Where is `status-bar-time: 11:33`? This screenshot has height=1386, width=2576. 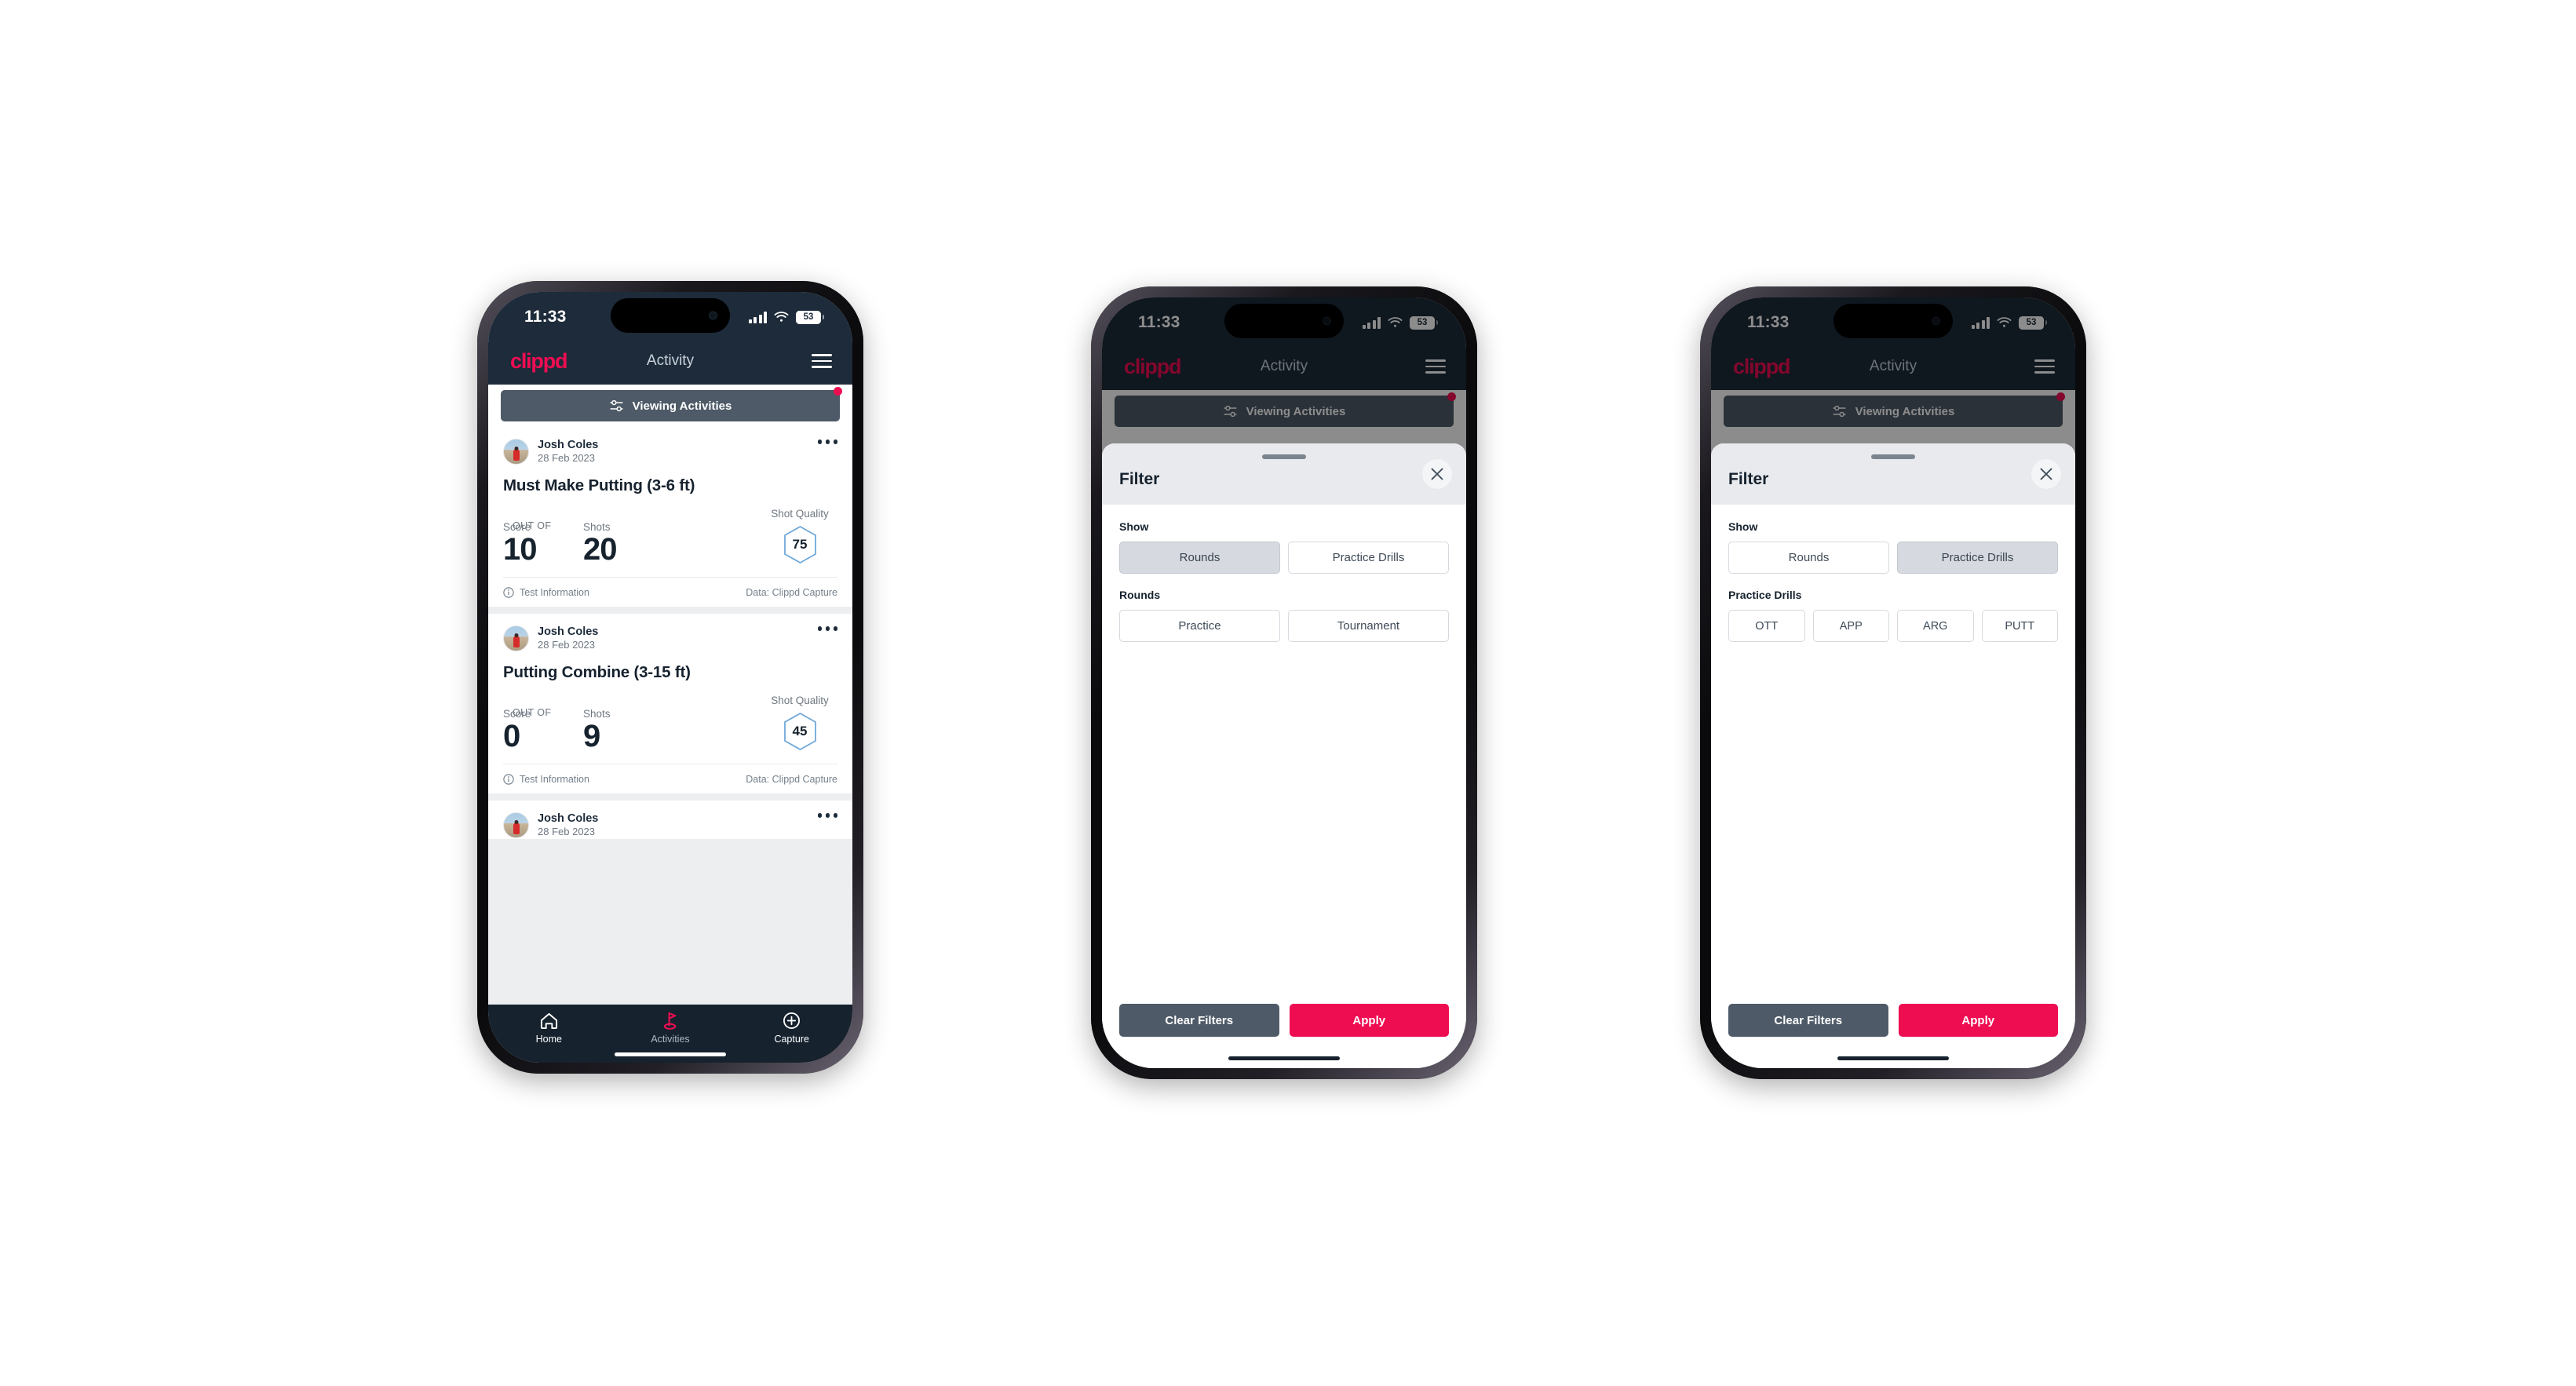
status-bar-time: 11:33 is located at coordinates (545, 317).